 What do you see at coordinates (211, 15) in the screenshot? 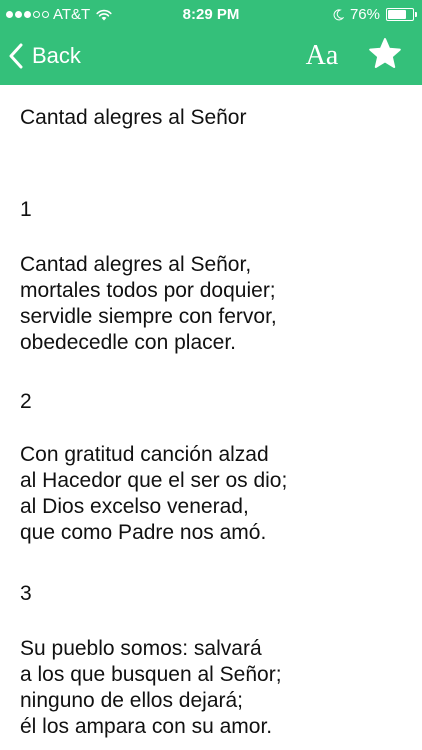
I see `status-bar: AT&T 8:29 PM 76%` at bounding box center [211, 15].